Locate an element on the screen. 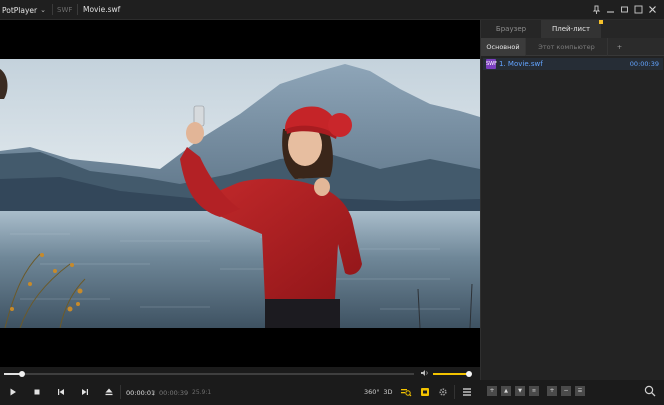 The width and height of the screenshot is (664, 405). playlist-subtabs: Основной Этот компьютер + is located at coordinates (572, 47).